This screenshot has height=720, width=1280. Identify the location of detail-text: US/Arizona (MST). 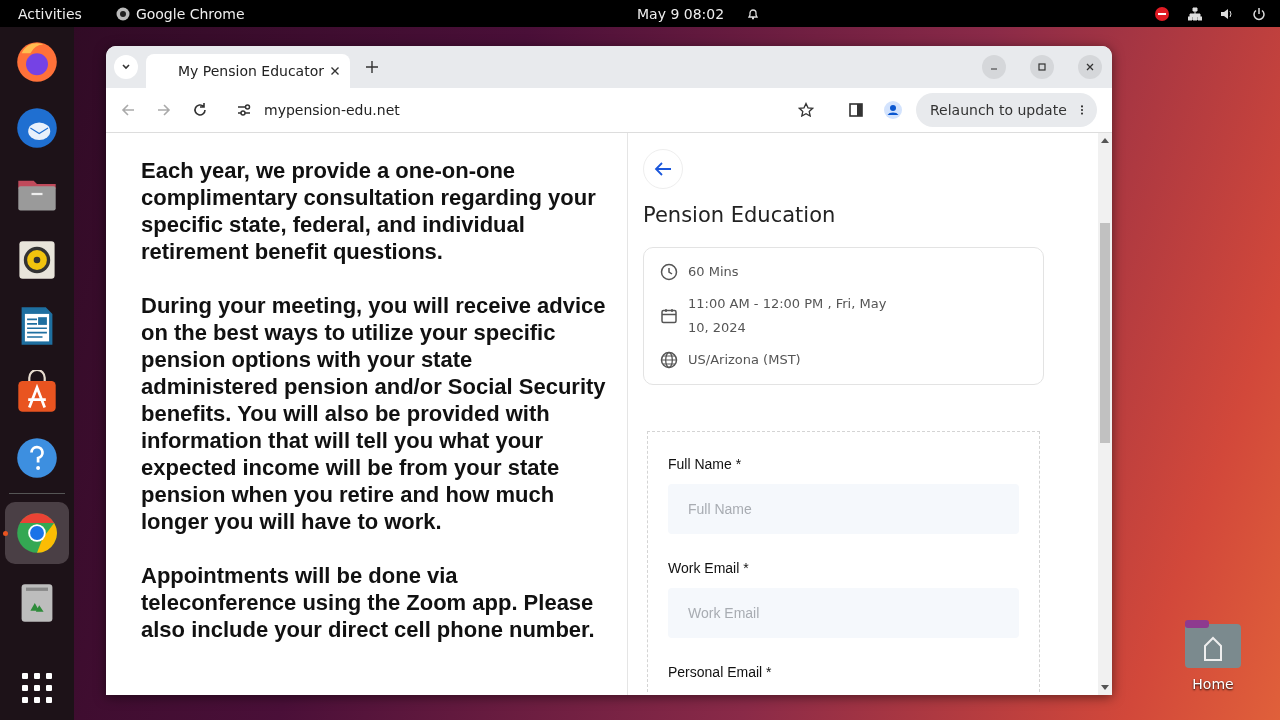
(744, 360).